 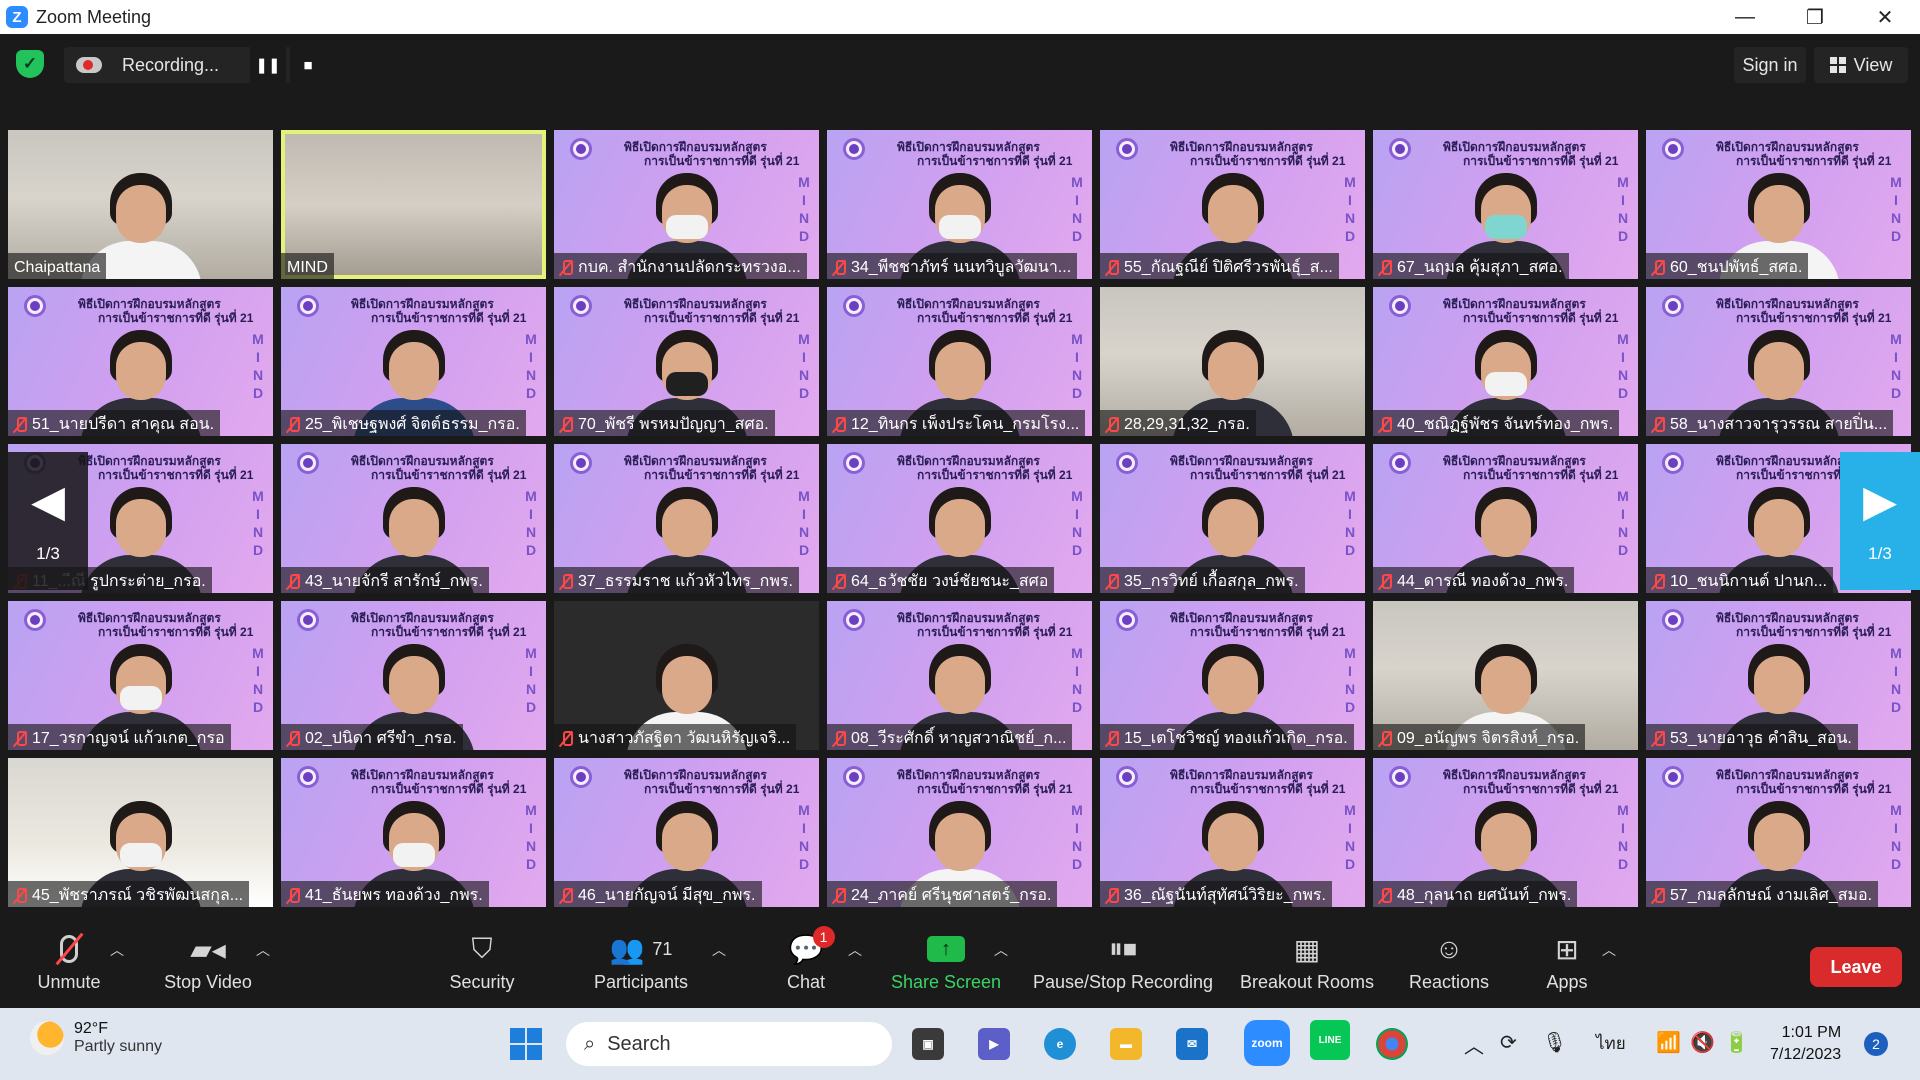 What do you see at coordinates (1123, 965) in the screenshot?
I see `pause-stop-recording-button: ⏸⏹ Pause/Stop Recording` at bounding box center [1123, 965].